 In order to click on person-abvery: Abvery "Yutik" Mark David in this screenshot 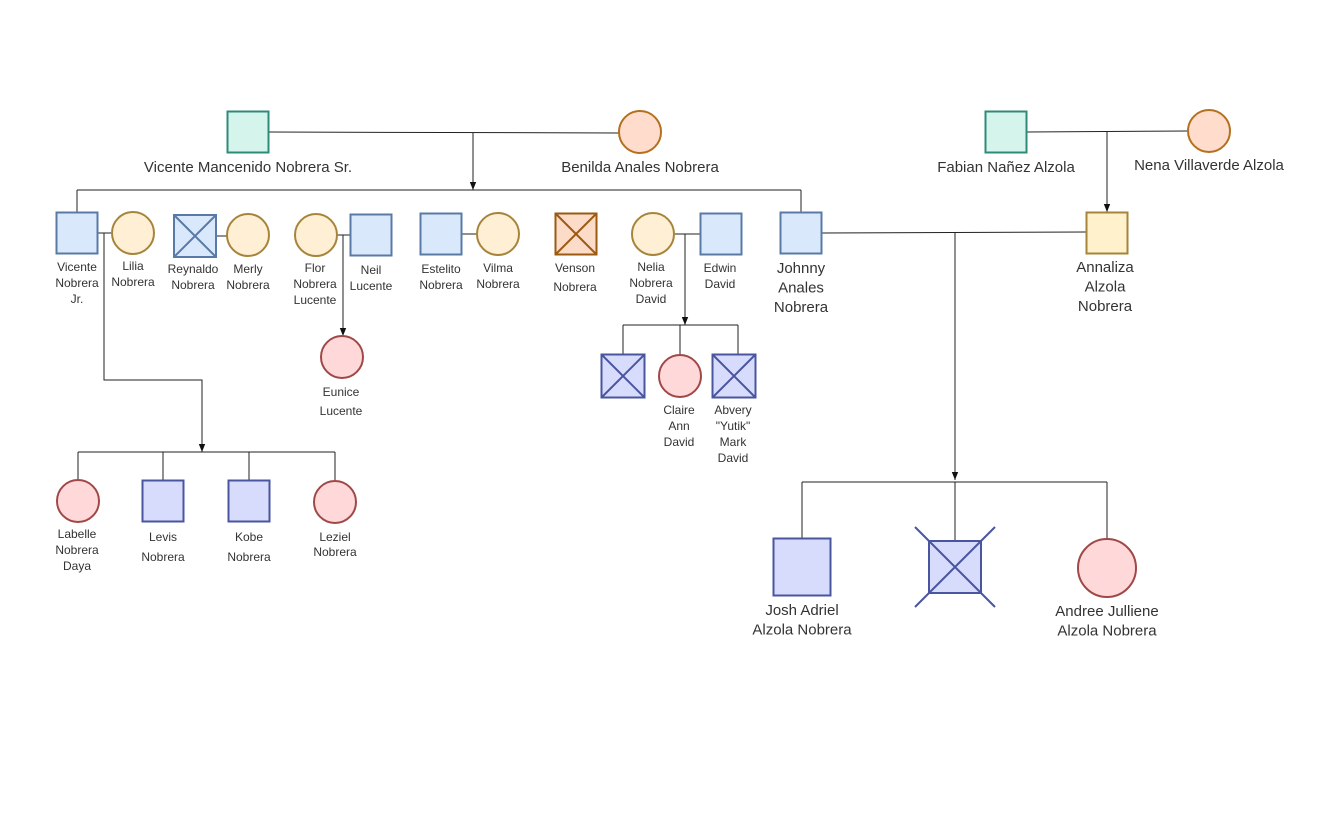, I will do `click(734, 409)`.